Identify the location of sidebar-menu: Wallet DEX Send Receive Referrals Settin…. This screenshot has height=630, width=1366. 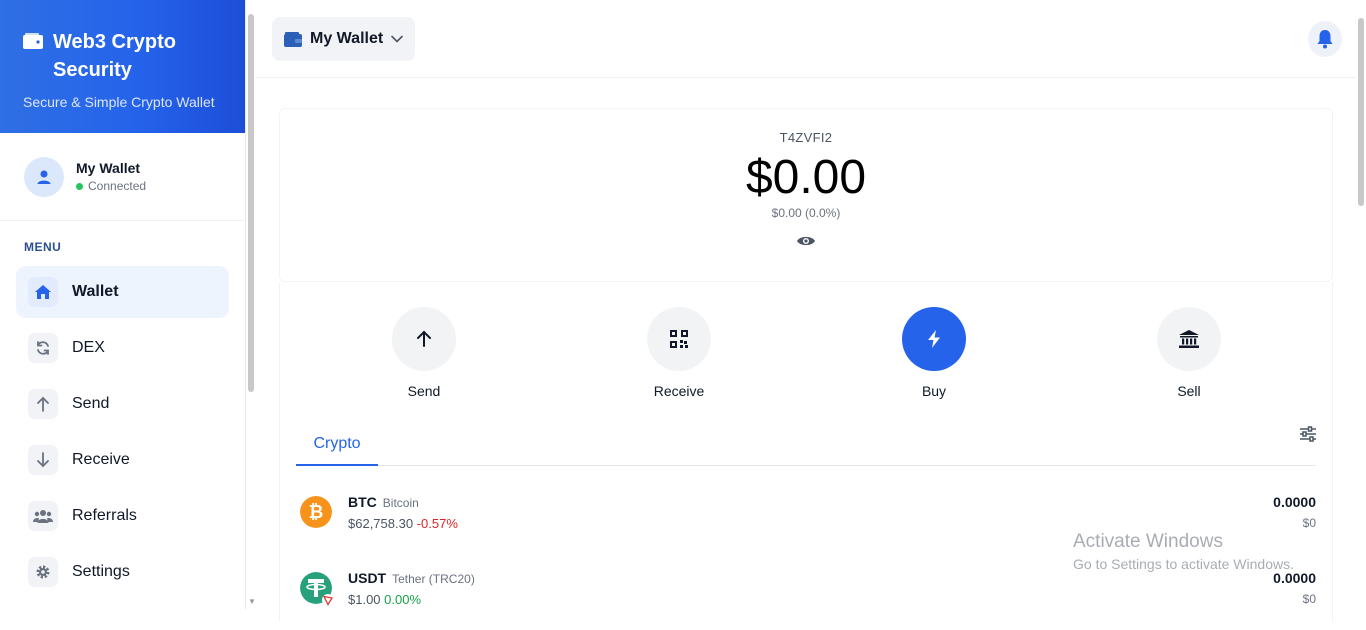
(122, 431).